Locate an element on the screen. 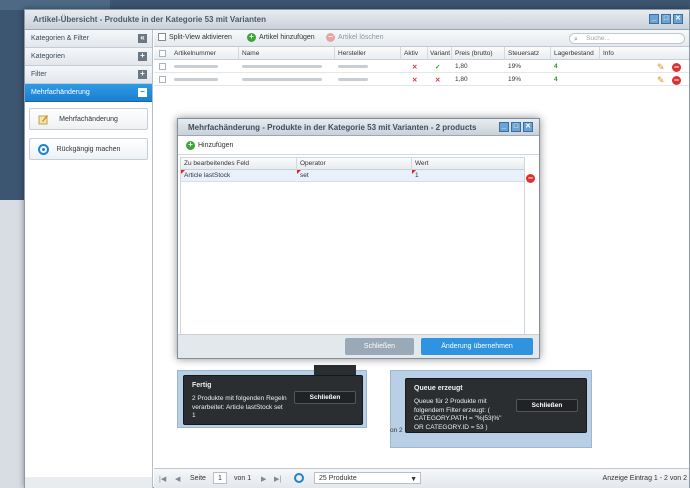 The image size is (690, 488). button-label: Rückgängig machen is located at coordinates (88, 149).